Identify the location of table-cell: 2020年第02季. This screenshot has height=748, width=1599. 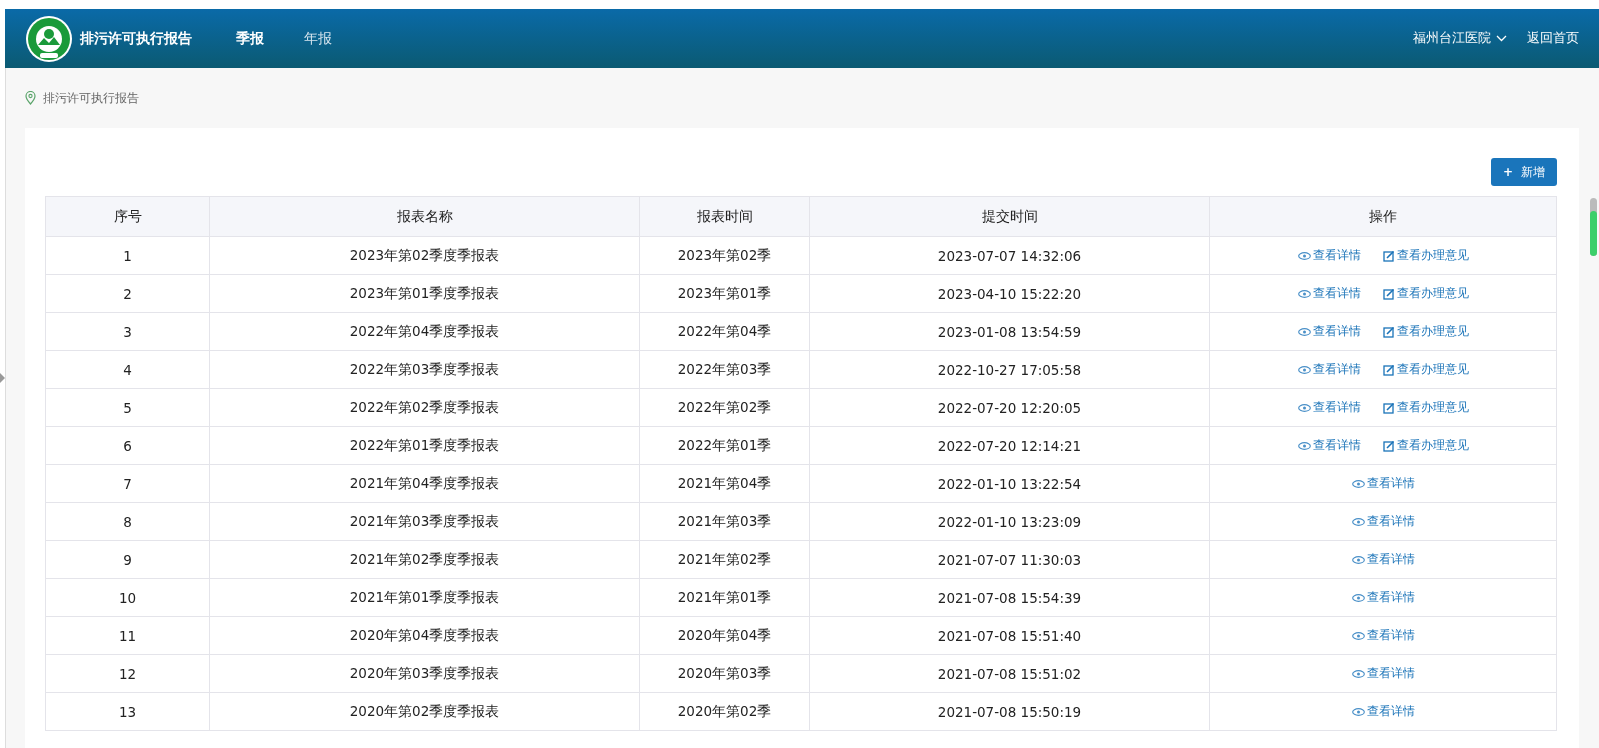
(724, 711).